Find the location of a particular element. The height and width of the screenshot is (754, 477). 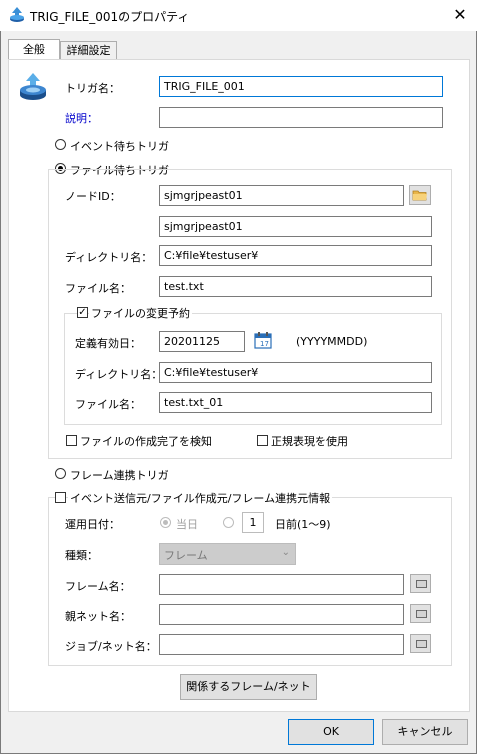

trigger-name-label: トリガ名： is located at coordinates (92, 88).